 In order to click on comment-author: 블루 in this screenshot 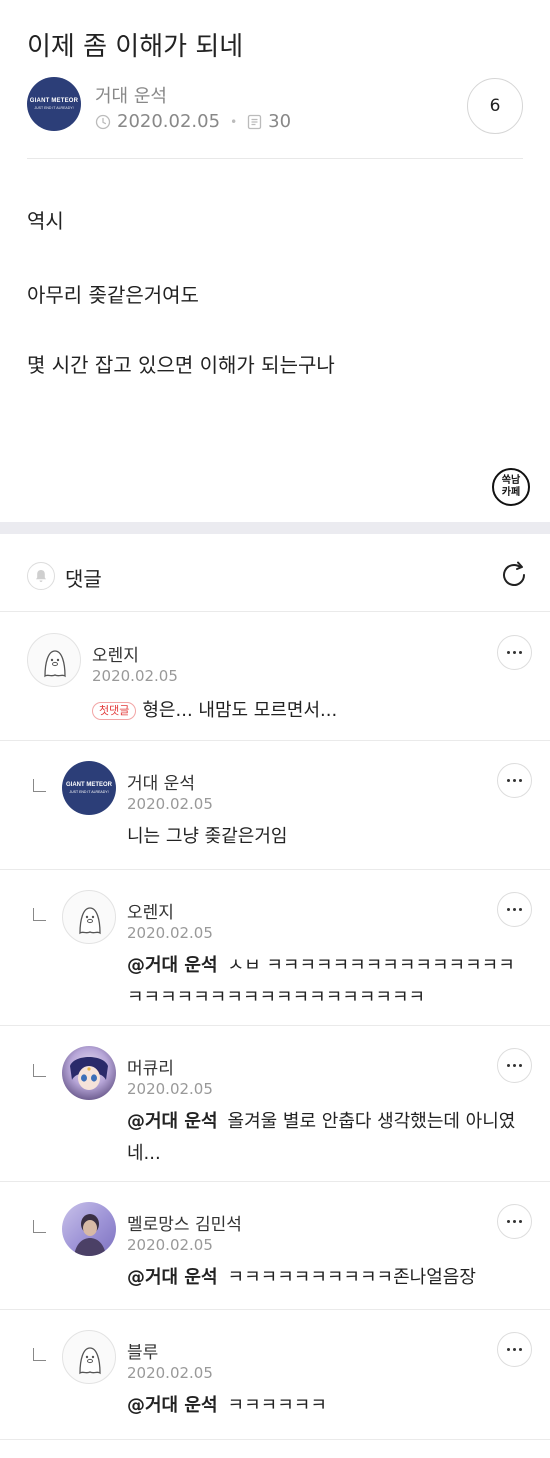, I will do `click(142, 1350)`.